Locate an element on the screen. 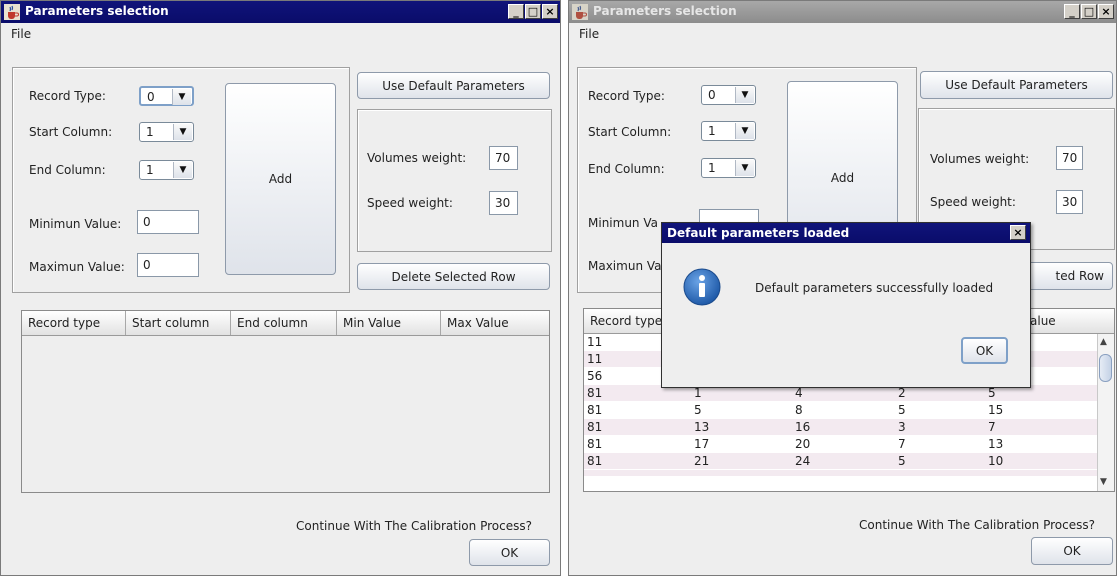 The image size is (1117, 576). min-value-input: 0 is located at coordinates (168, 222).